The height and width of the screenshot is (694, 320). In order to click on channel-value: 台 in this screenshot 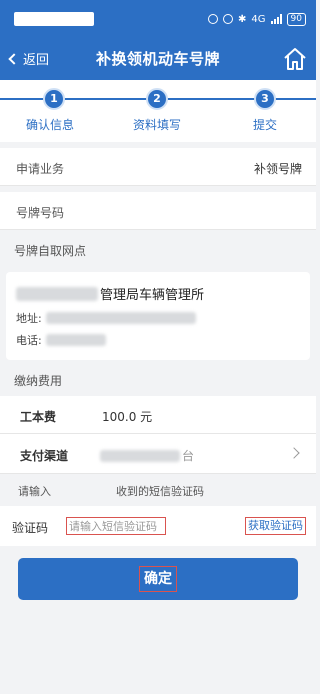, I will do `click(147, 455)`.